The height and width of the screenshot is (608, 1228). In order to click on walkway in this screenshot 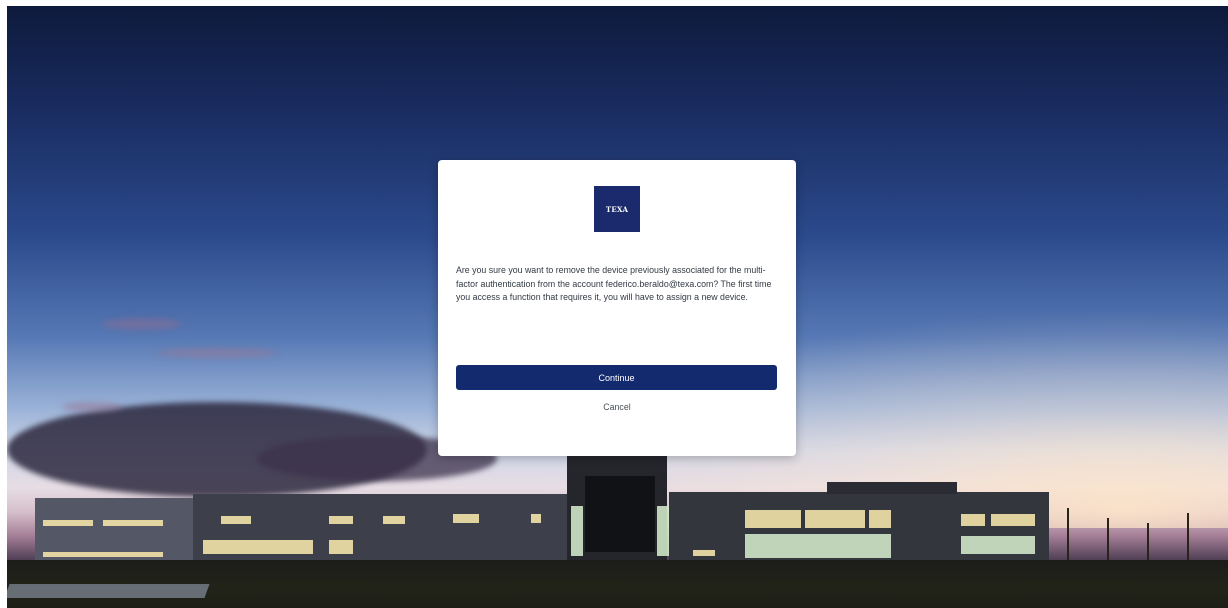, I will do `click(108, 591)`.